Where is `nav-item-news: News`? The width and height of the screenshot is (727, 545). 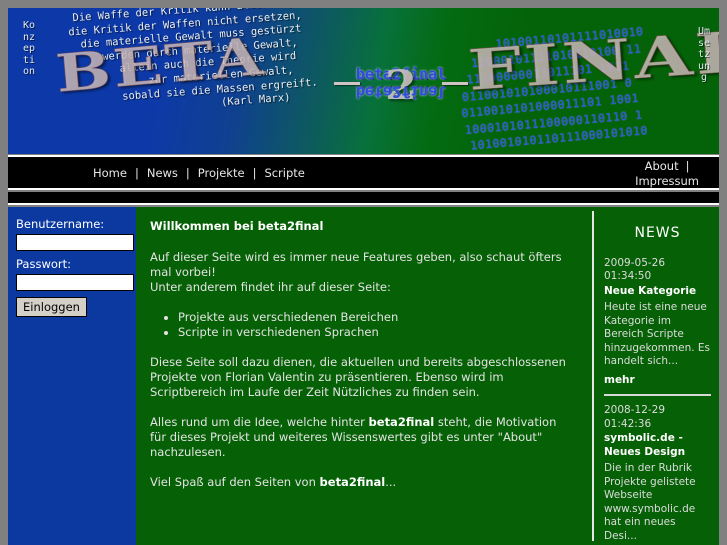
nav-item-news: News is located at coordinates (162, 173).